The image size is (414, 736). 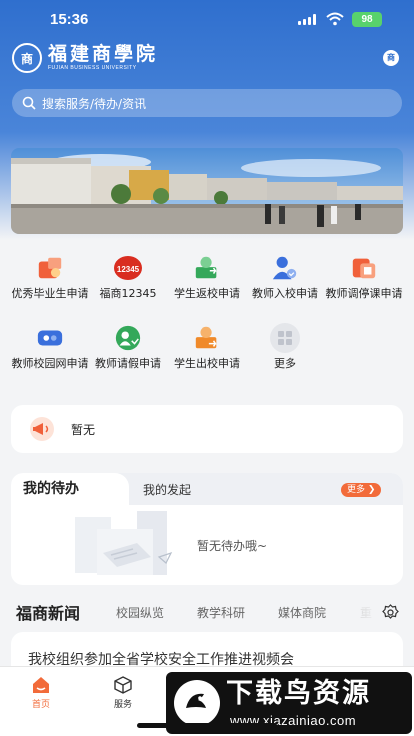 I want to click on service-label: 教师调停课申请, so click(x=364, y=293).